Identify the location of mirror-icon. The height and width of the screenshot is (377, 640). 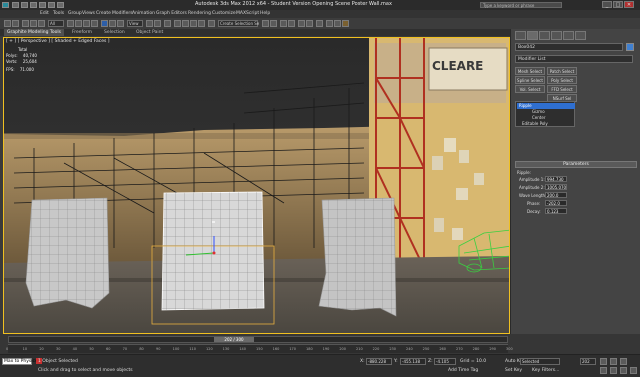
(265, 23).